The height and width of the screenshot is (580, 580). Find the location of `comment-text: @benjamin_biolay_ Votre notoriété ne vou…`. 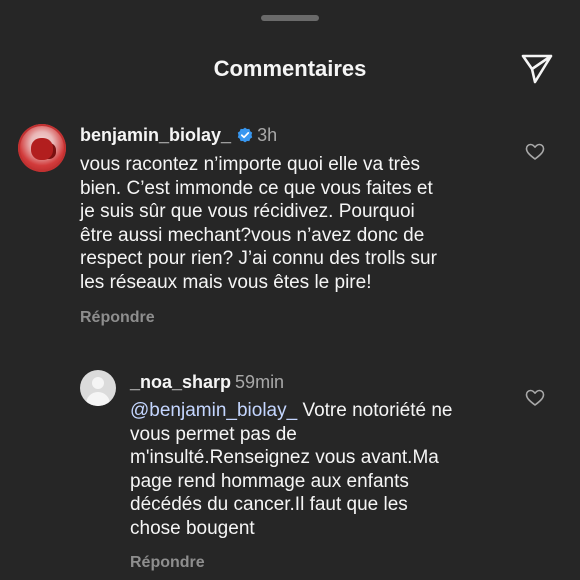

comment-text: @benjamin_biolay_ Votre notoriété ne vou… is located at coordinates (291, 469).